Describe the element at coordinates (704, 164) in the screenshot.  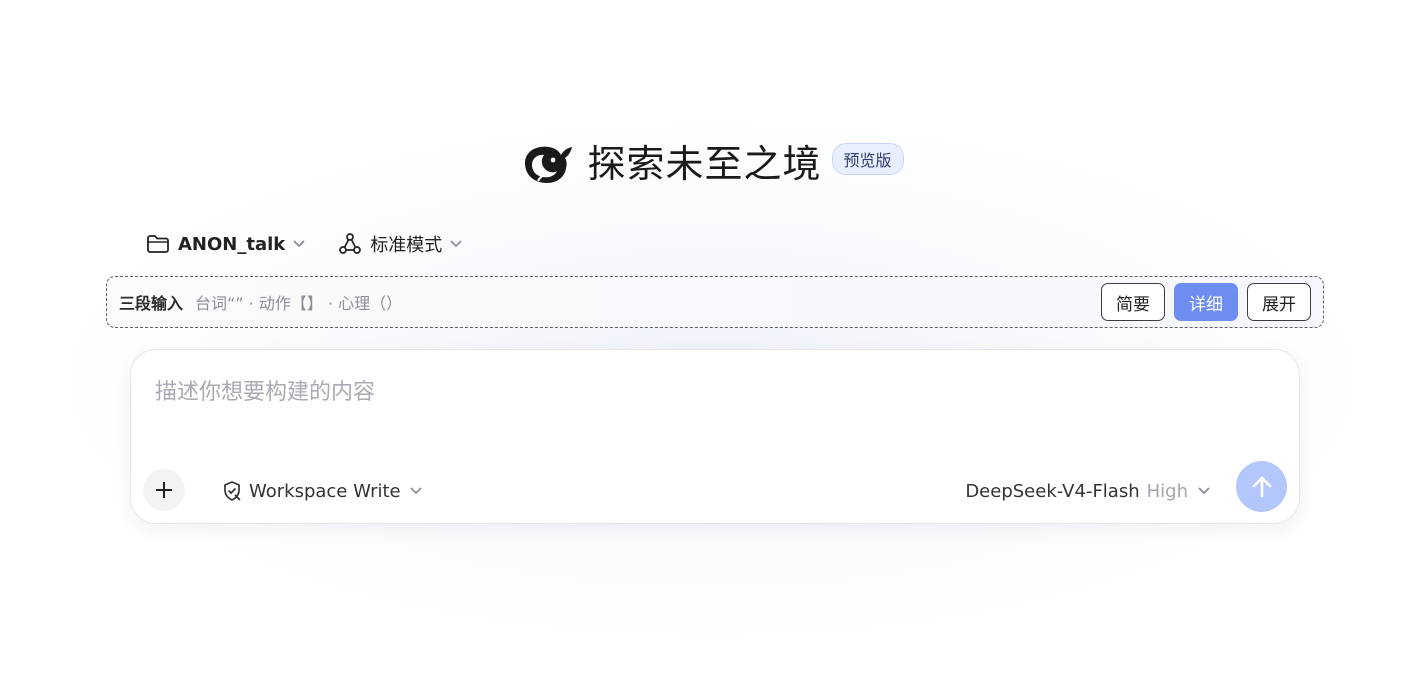
I see `hero-title: 探索未至之境` at that location.